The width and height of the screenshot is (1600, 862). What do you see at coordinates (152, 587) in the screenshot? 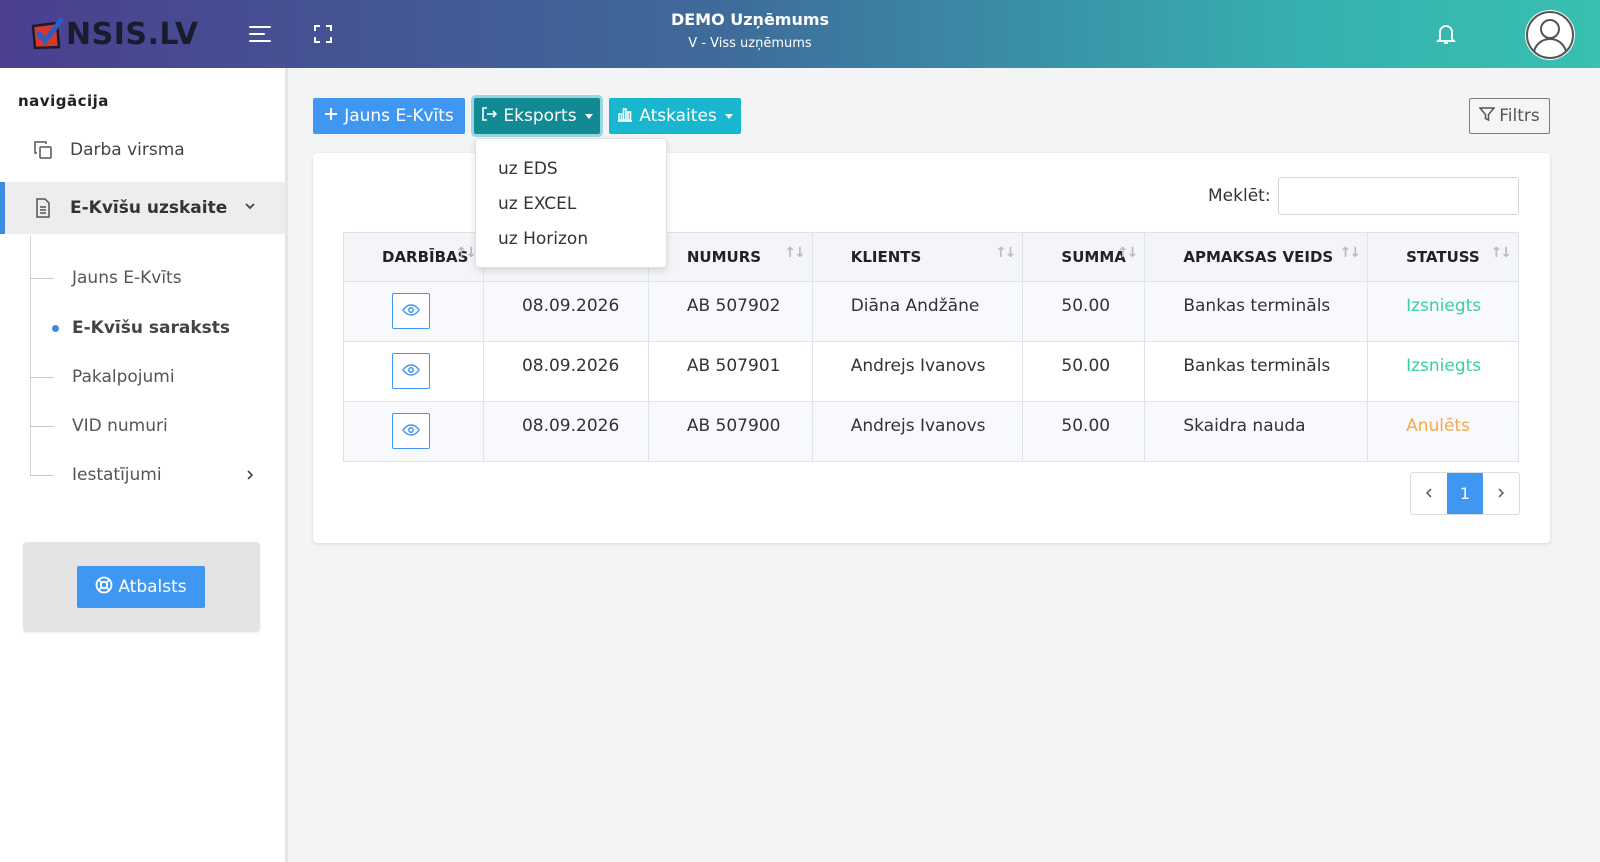
I see `support-label: Atbalsts` at bounding box center [152, 587].